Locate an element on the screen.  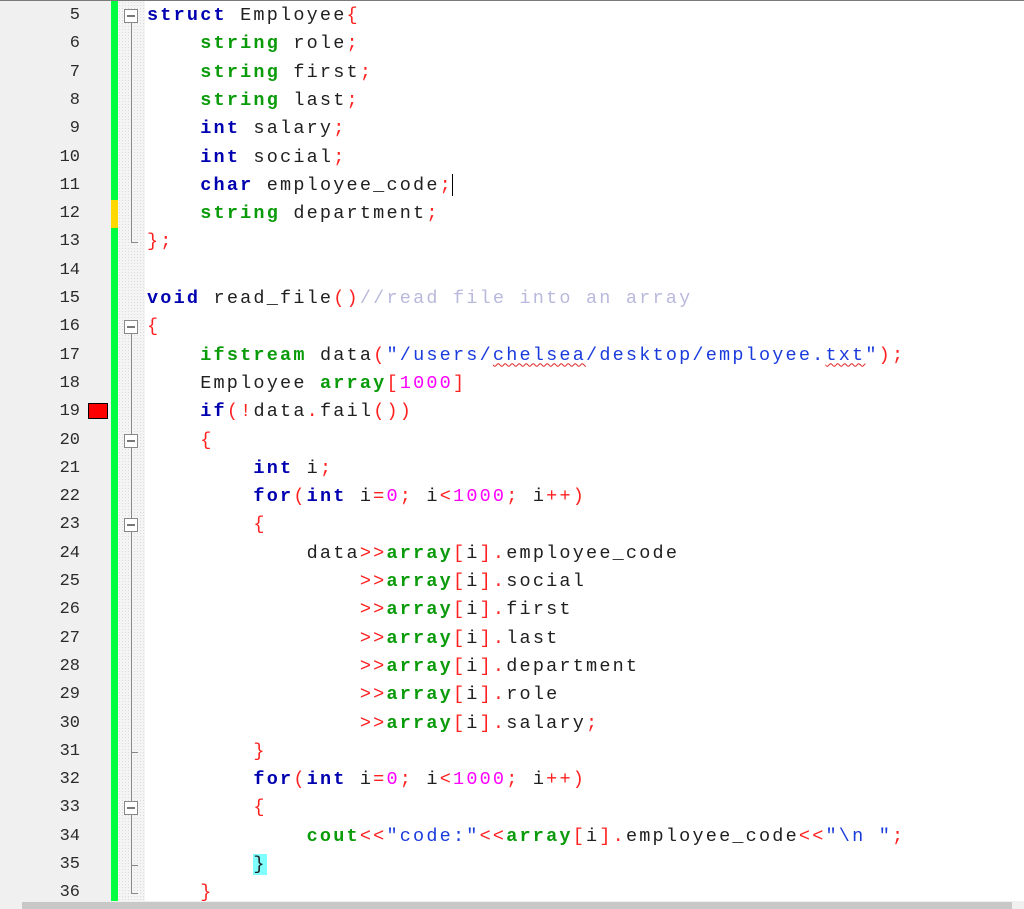
code-line: 28 >>array[i].department is located at coordinates (512, 667).